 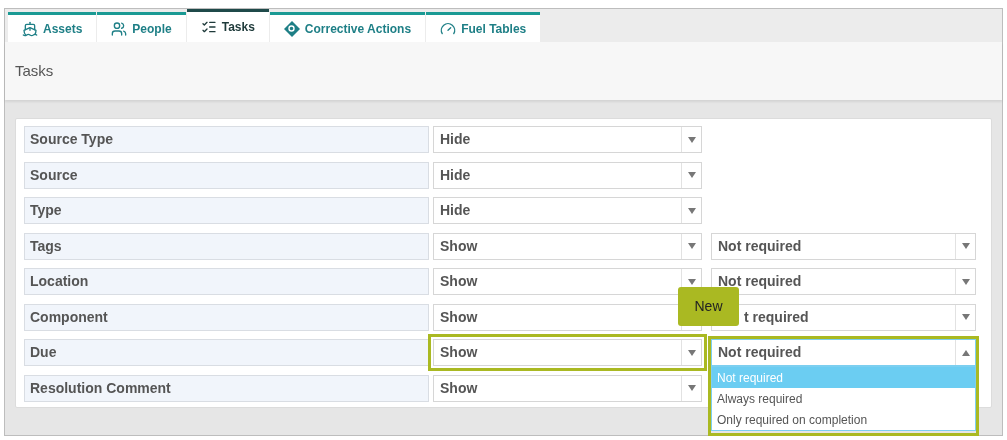 What do you see at coordinates (226, 175) in the screenshot?
I see `field-label: Source` at bounding box center [226, 175].